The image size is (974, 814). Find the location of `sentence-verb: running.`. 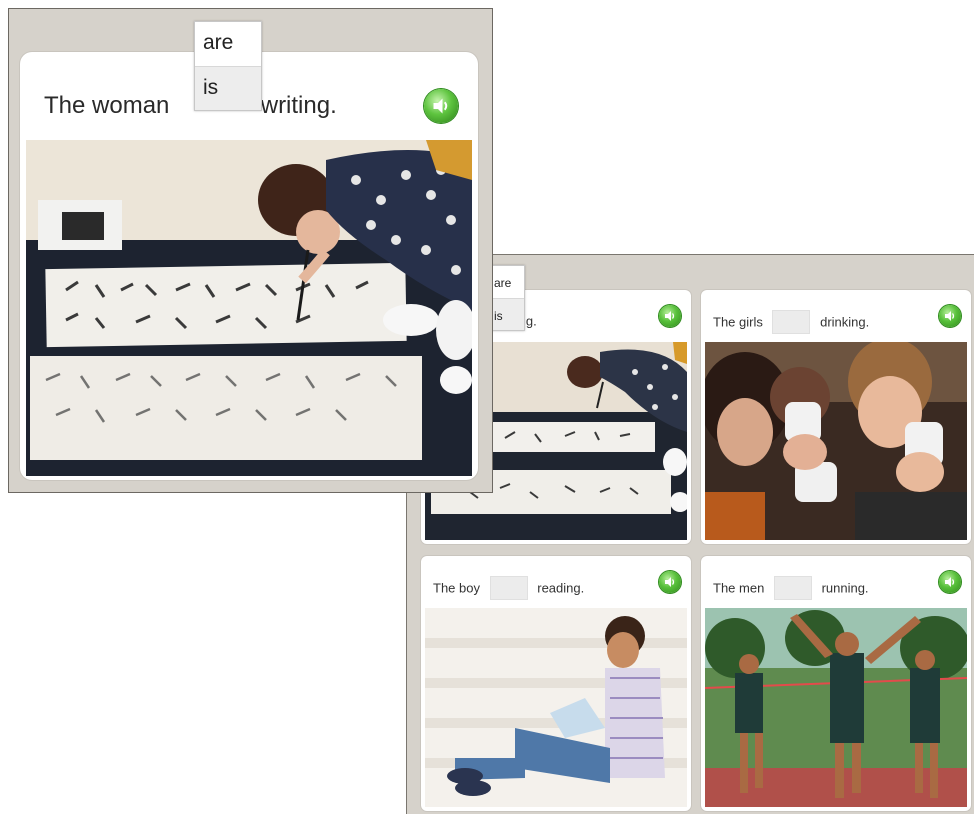

sentence-verb: running. is located at coordinates (845, 588).